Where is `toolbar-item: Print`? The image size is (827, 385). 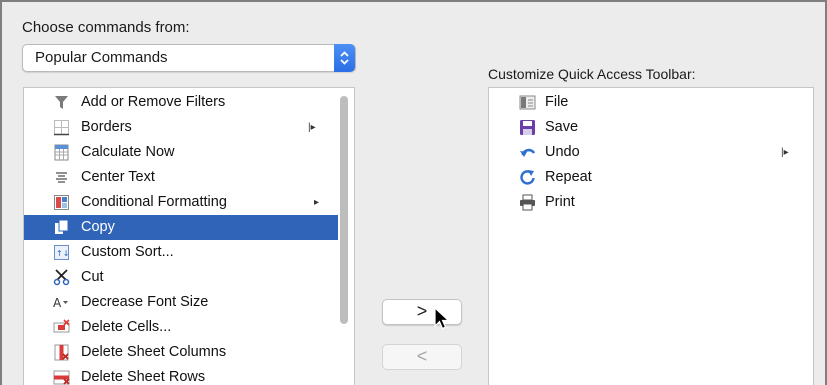 toolbar-item: Print is located at coordinates (649, 202).